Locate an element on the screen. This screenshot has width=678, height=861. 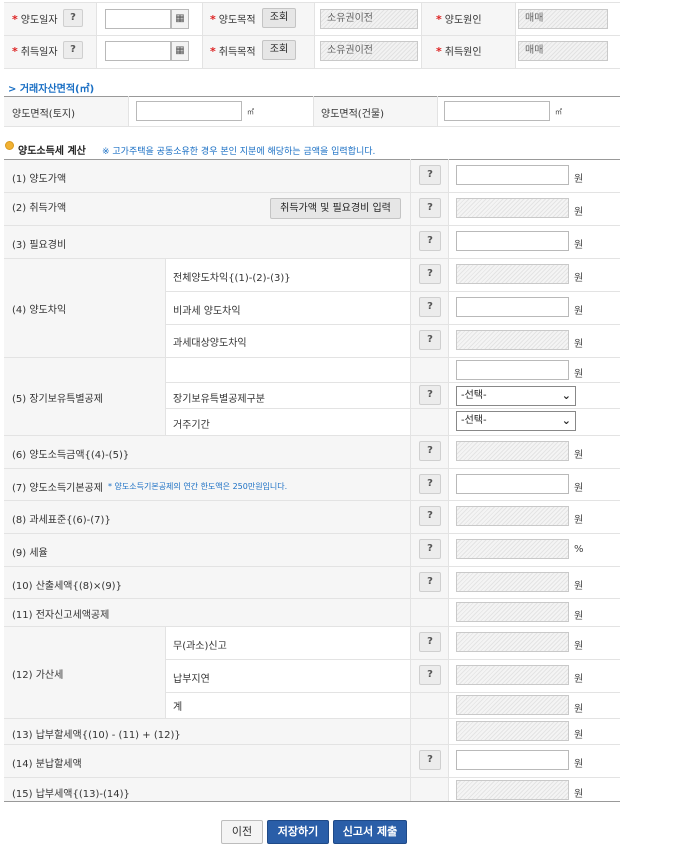
row-basic-deduction-label: (7) 양도소득기본공제 is located at coordinates (57, 488).